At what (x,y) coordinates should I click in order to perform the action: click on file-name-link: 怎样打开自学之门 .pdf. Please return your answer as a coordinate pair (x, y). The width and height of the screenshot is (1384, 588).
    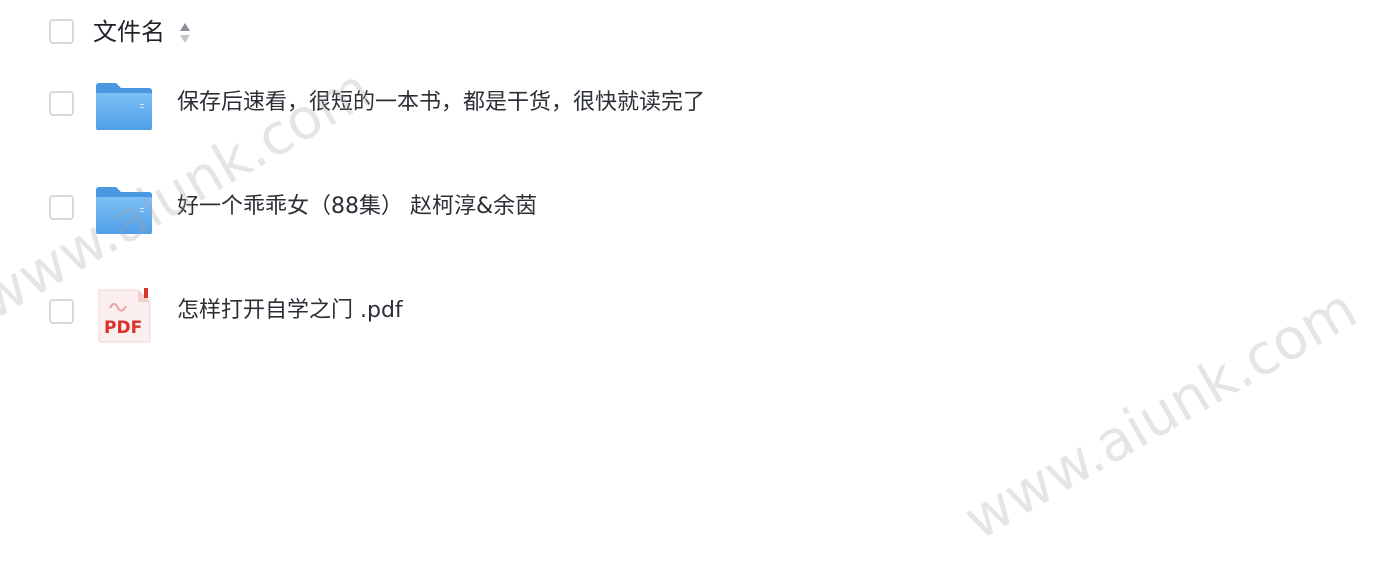
    Looking at the image, I should click on (290, 311).